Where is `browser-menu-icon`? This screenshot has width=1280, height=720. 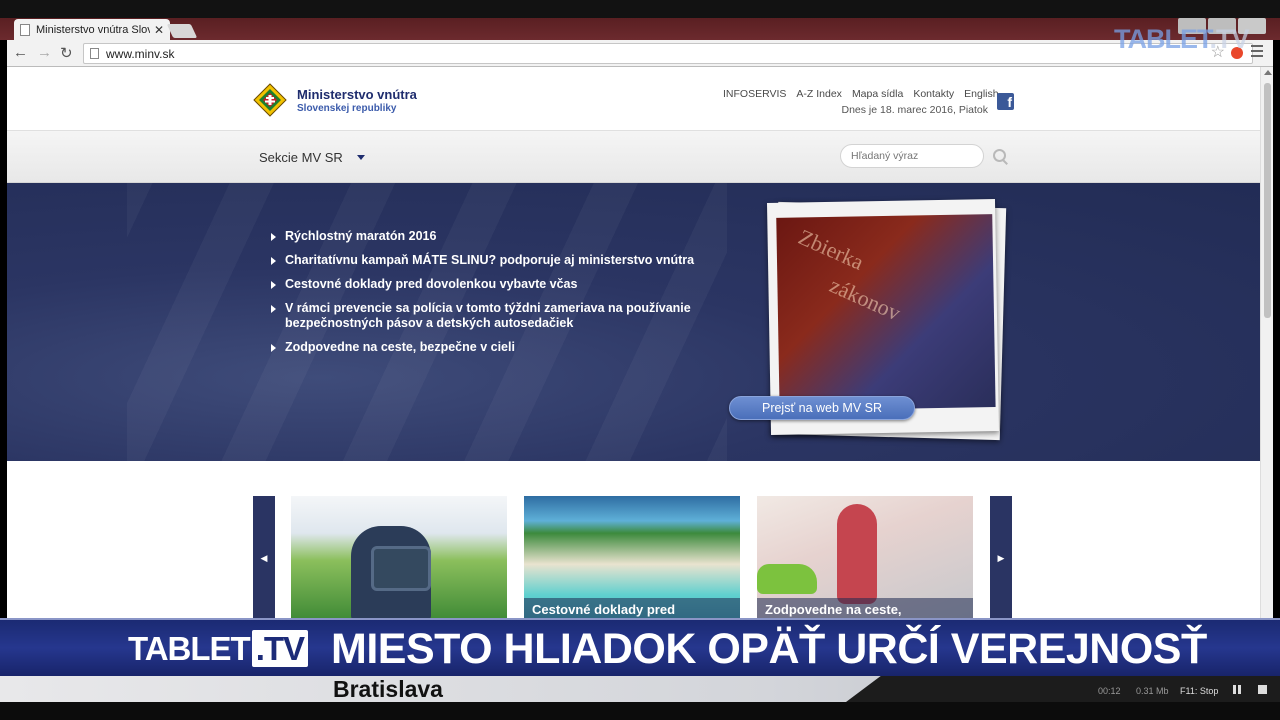
browser-menu-icon is located at coordinates (1257, 52).